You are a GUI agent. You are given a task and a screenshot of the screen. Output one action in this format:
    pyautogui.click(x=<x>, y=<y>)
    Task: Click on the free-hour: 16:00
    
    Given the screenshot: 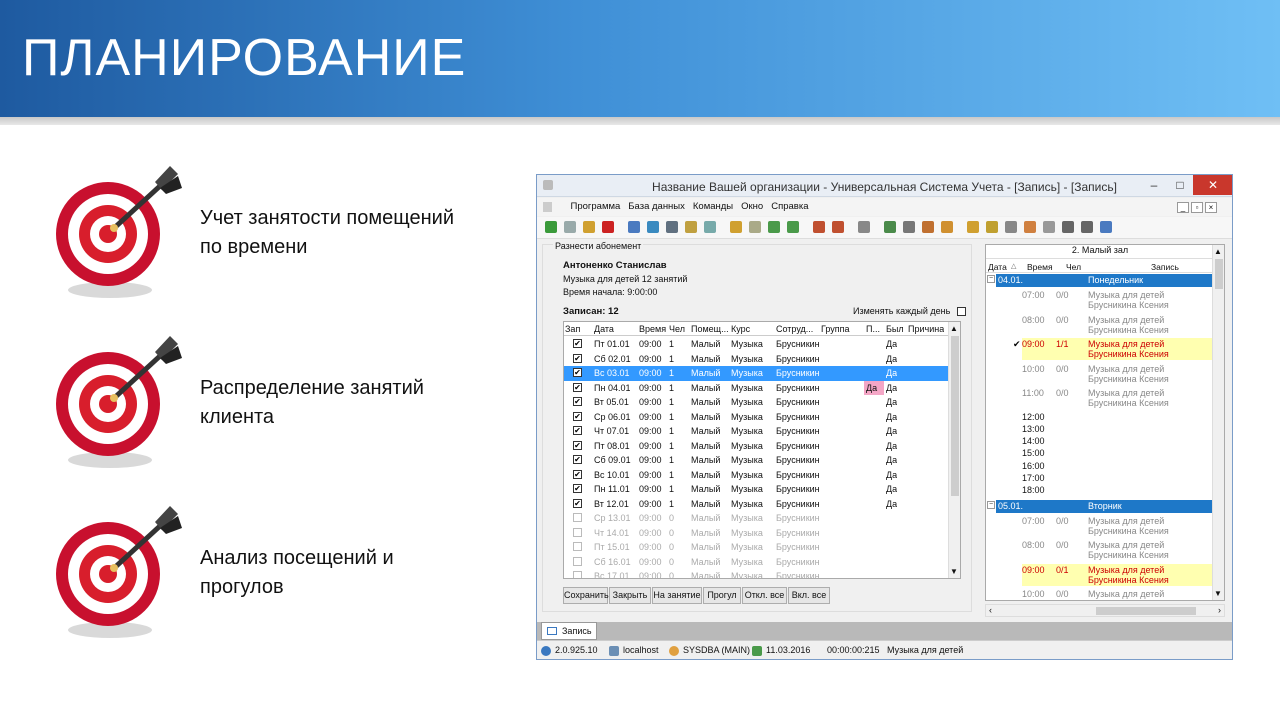 What is the action you would take?
    pyautogui.click(x=1118, y=466)
    